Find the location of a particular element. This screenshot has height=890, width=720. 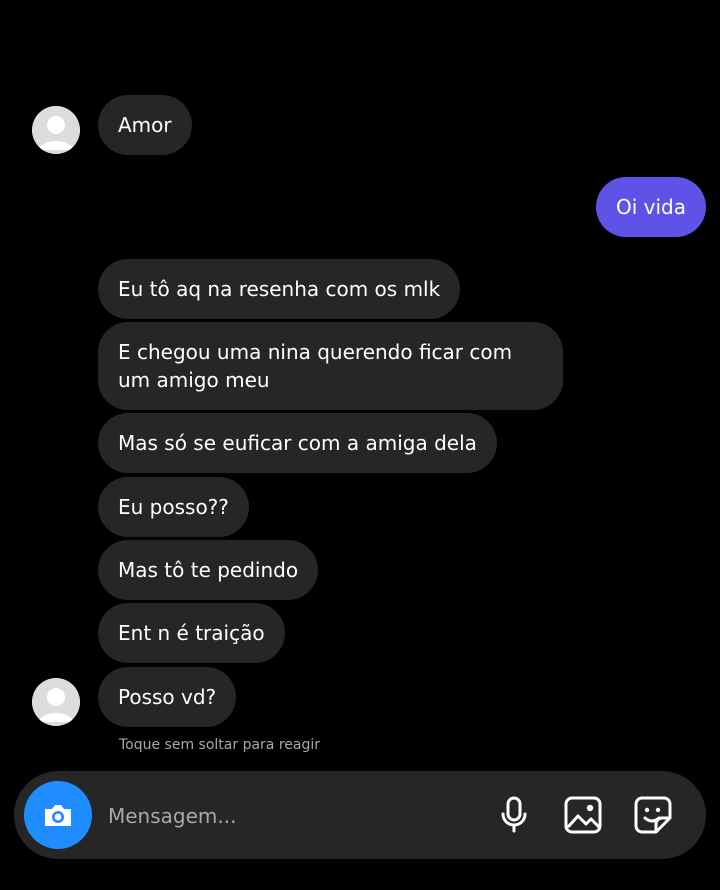

message-bubble-received: Mas tô te pedindo is located at coordinates (208, 570).